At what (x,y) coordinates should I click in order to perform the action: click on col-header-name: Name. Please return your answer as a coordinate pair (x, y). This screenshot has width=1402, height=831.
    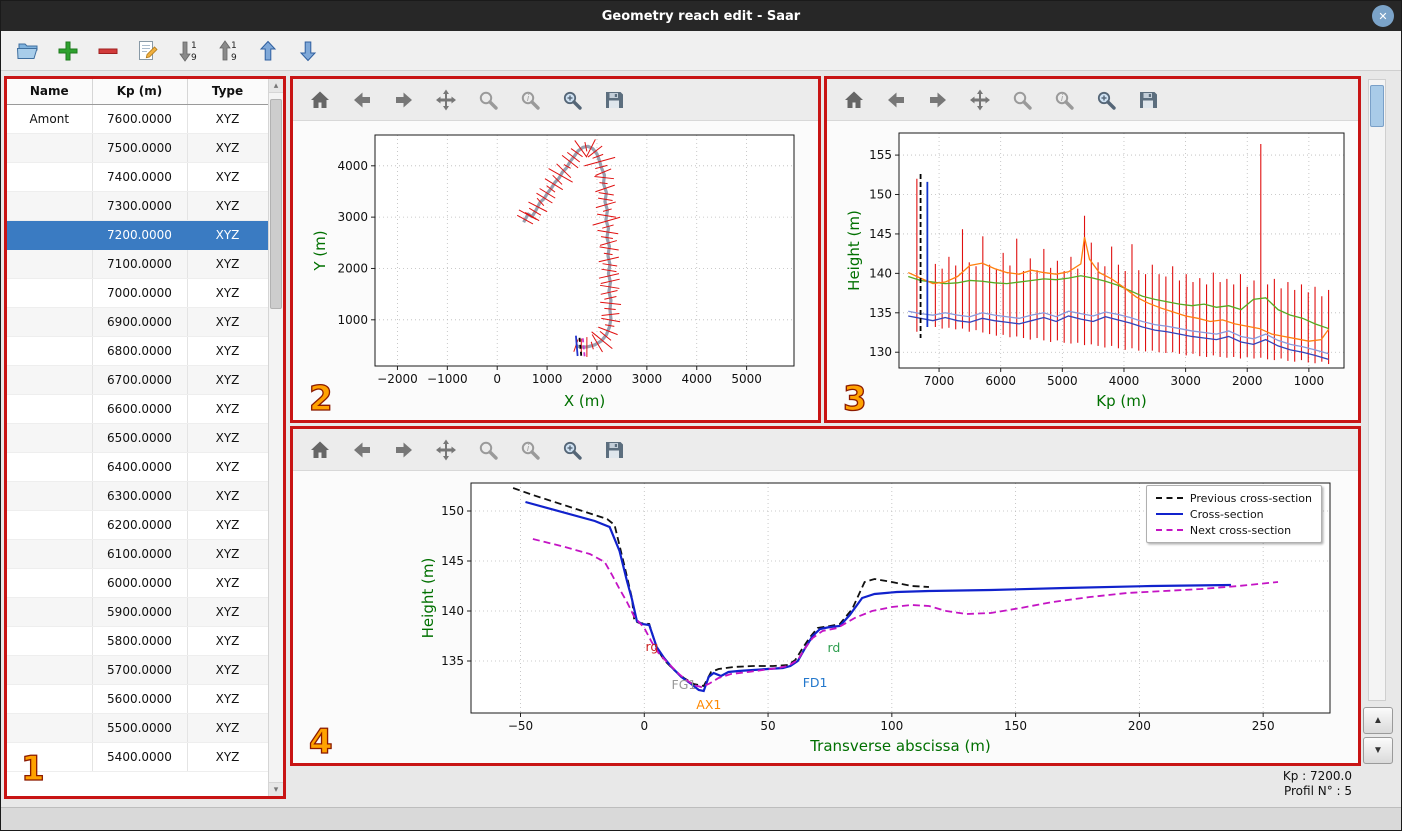
    Looking at the image, I should click on (50, 92).